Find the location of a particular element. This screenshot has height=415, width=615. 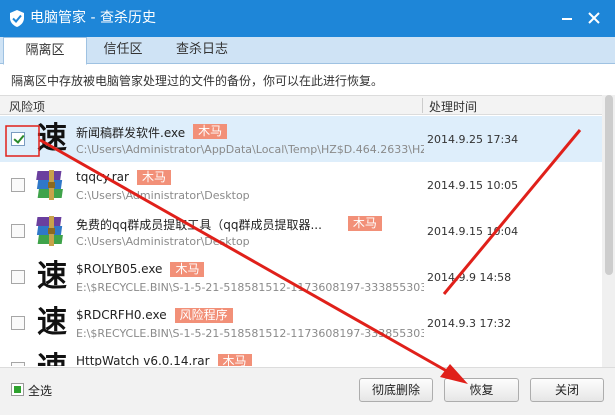

select-all-label: 全选 is located at coordinates (40, 390).